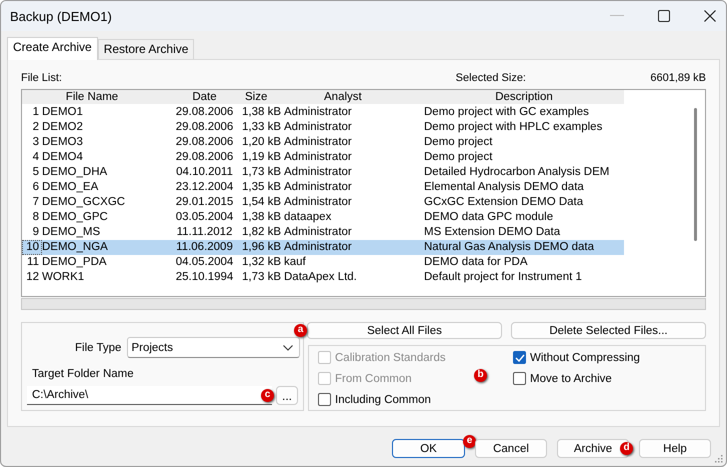 This screenshot has width=727, height=467. I want to click on table-cell-text: Detailed Hydrocarbon Analysis DEM, so click(517, 172).